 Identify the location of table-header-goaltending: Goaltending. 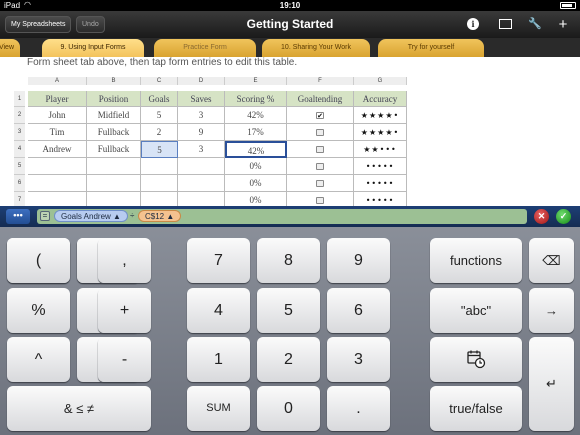
(320, 99).